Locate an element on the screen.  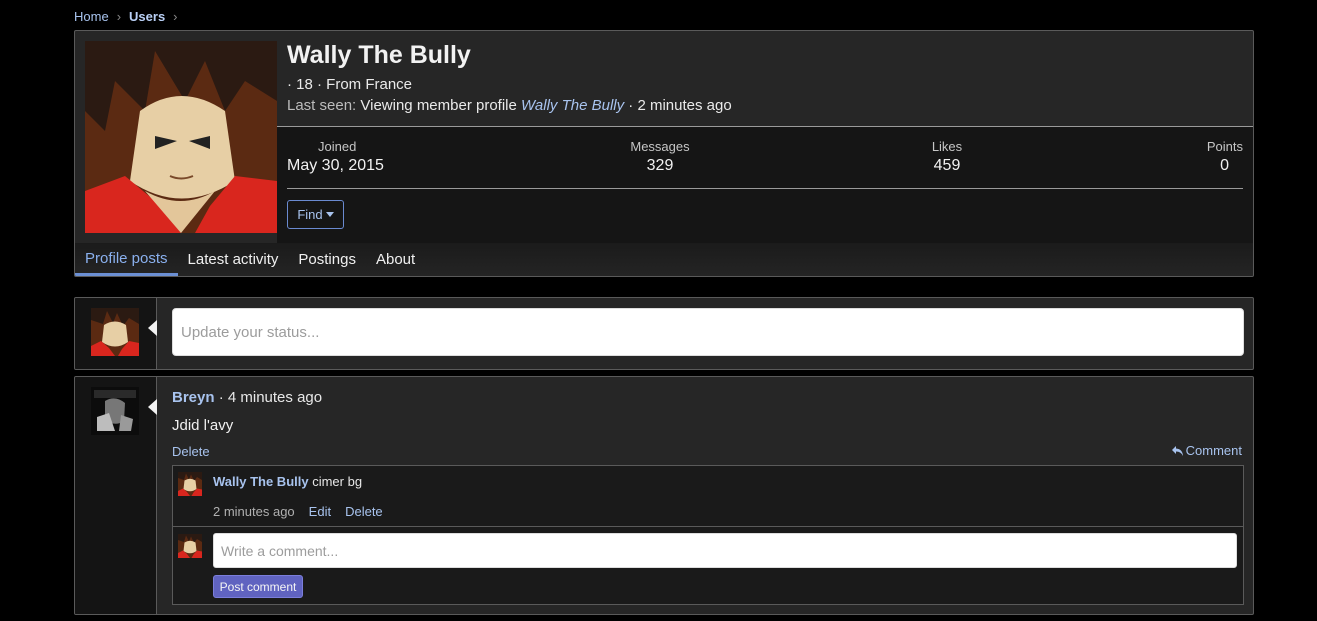
stat-likes-label: Likes is located at coordinates (947, 146).